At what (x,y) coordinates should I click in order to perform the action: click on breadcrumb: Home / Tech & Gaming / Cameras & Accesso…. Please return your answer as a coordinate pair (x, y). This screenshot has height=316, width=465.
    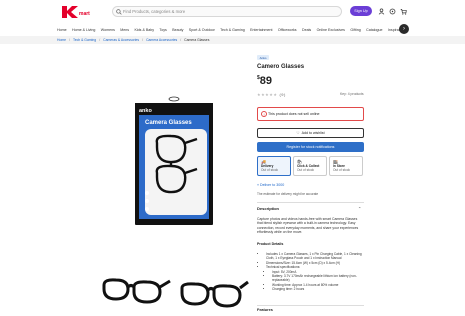
    Looking at the image, I should click on (232, 40).